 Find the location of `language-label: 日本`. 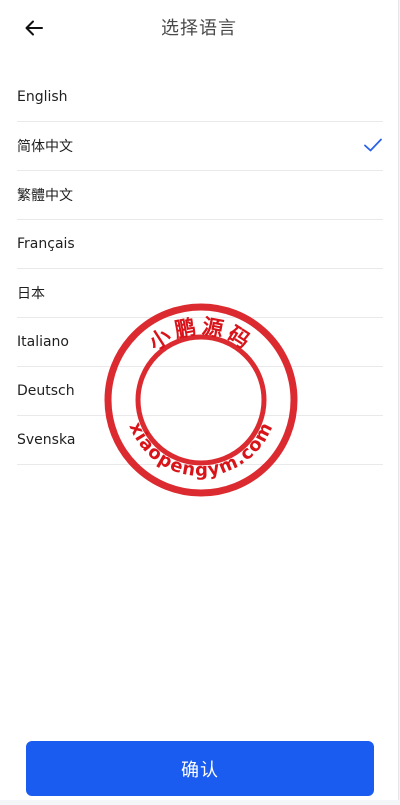

language-label: 日本 is located at coordinates (31, 294).